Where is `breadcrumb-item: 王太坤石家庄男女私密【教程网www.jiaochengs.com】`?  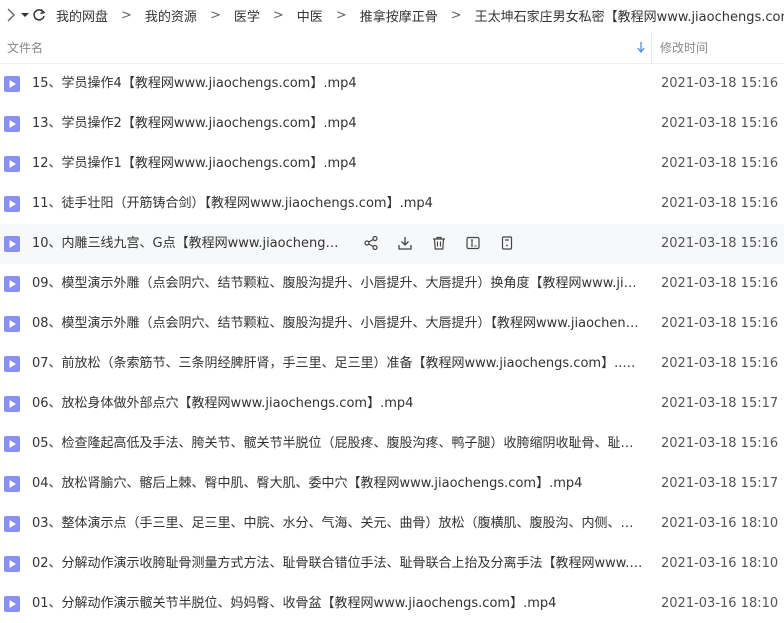 breadcrumb-item: 王太坤石家庄男女私密【教程网www.jiaochengs.com】 is located at coordinates (629, 15).